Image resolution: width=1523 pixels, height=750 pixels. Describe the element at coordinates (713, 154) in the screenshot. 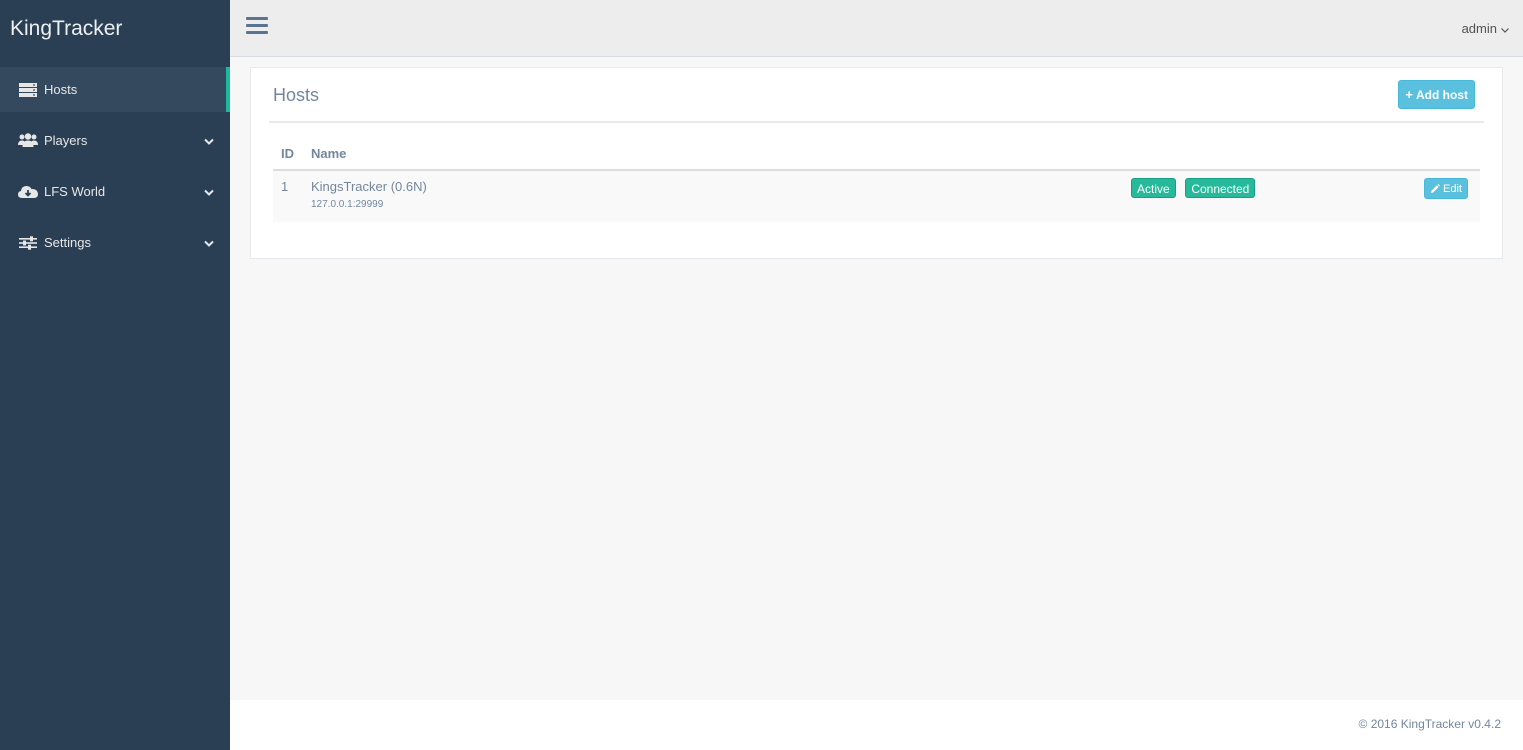

I see `column-header-name: Name` at that location.